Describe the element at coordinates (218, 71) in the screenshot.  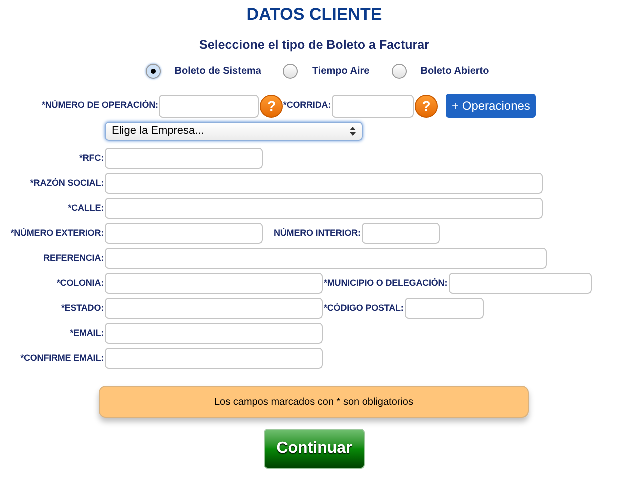
I see `radio-label: Boleto de Sistema` at that location.